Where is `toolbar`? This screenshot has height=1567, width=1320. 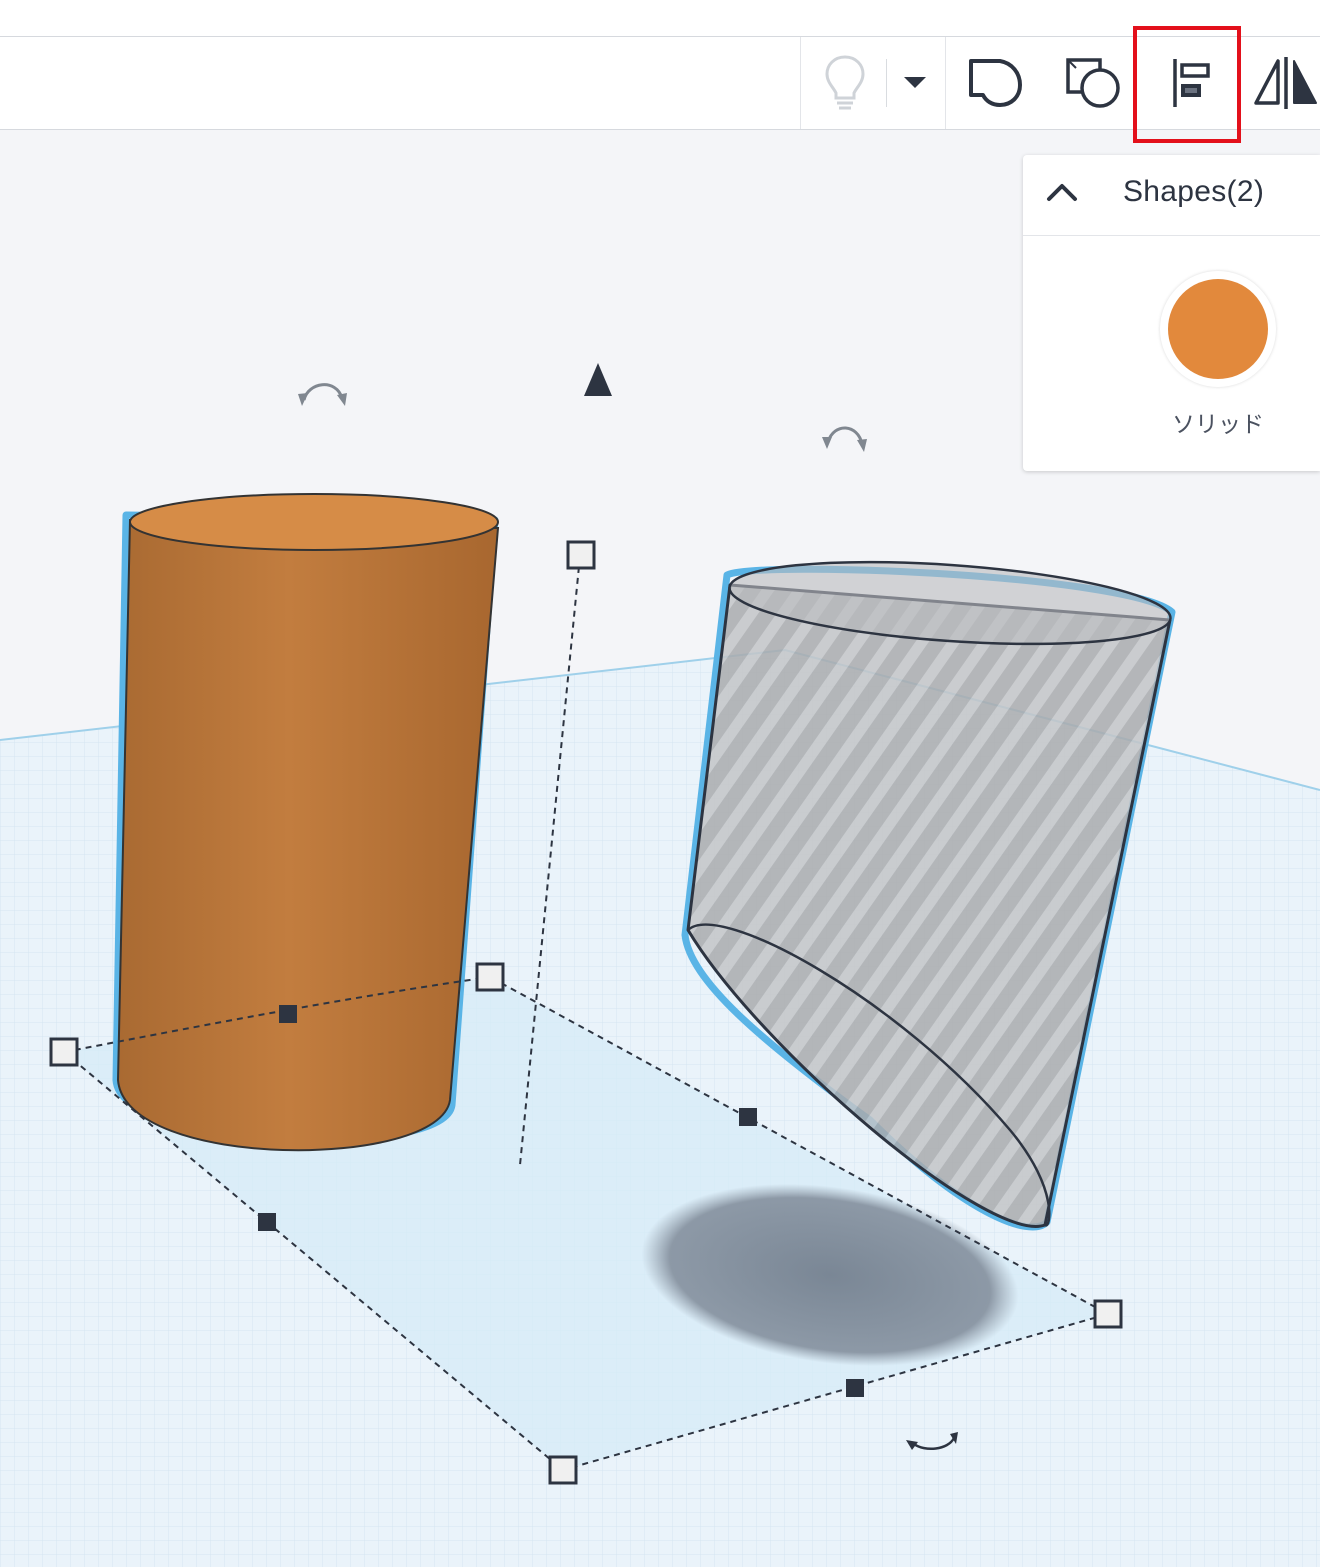 toolbar is located at coordinates (660, 83).